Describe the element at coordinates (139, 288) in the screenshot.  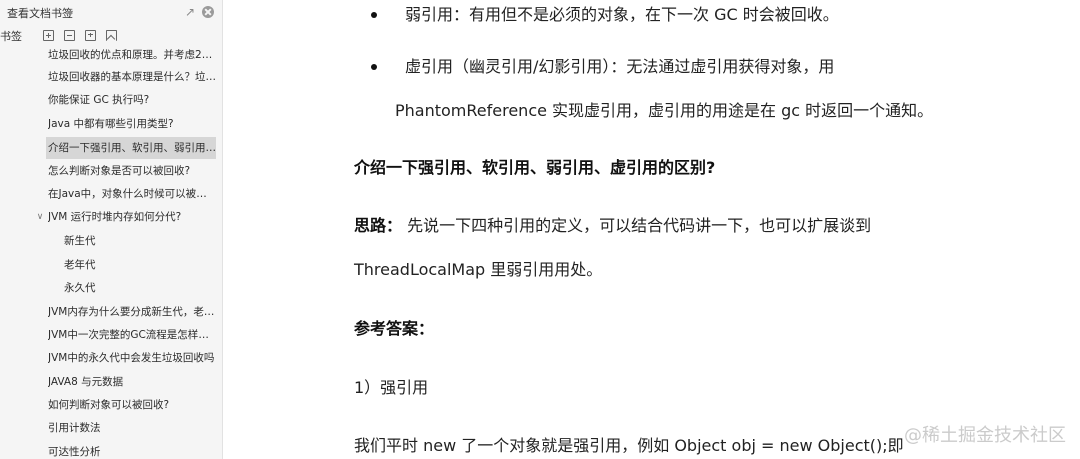
I see `list-item: 永久代` at that location.